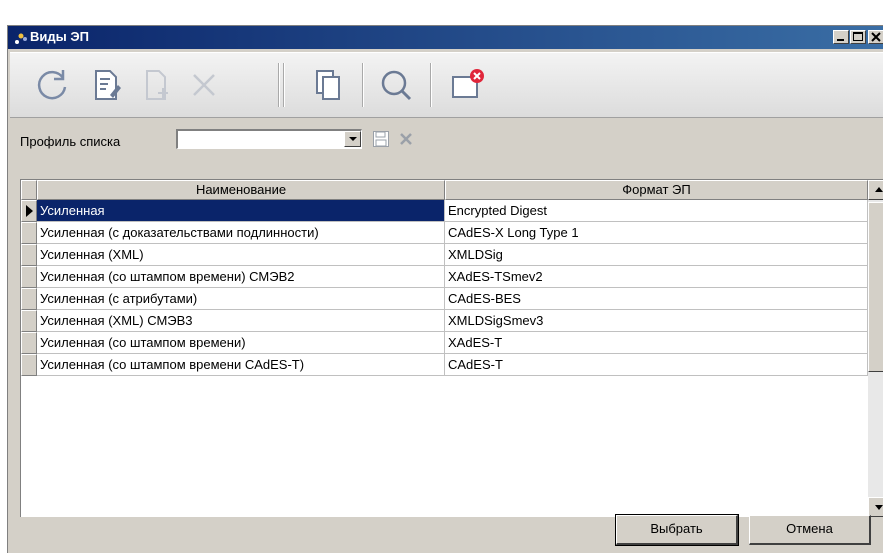 This screenshot has width=883, height=553. Describe the element at coordinates (241, 255) in the screenshot. I see `cell-name: Усиленная (XML)` at that location.